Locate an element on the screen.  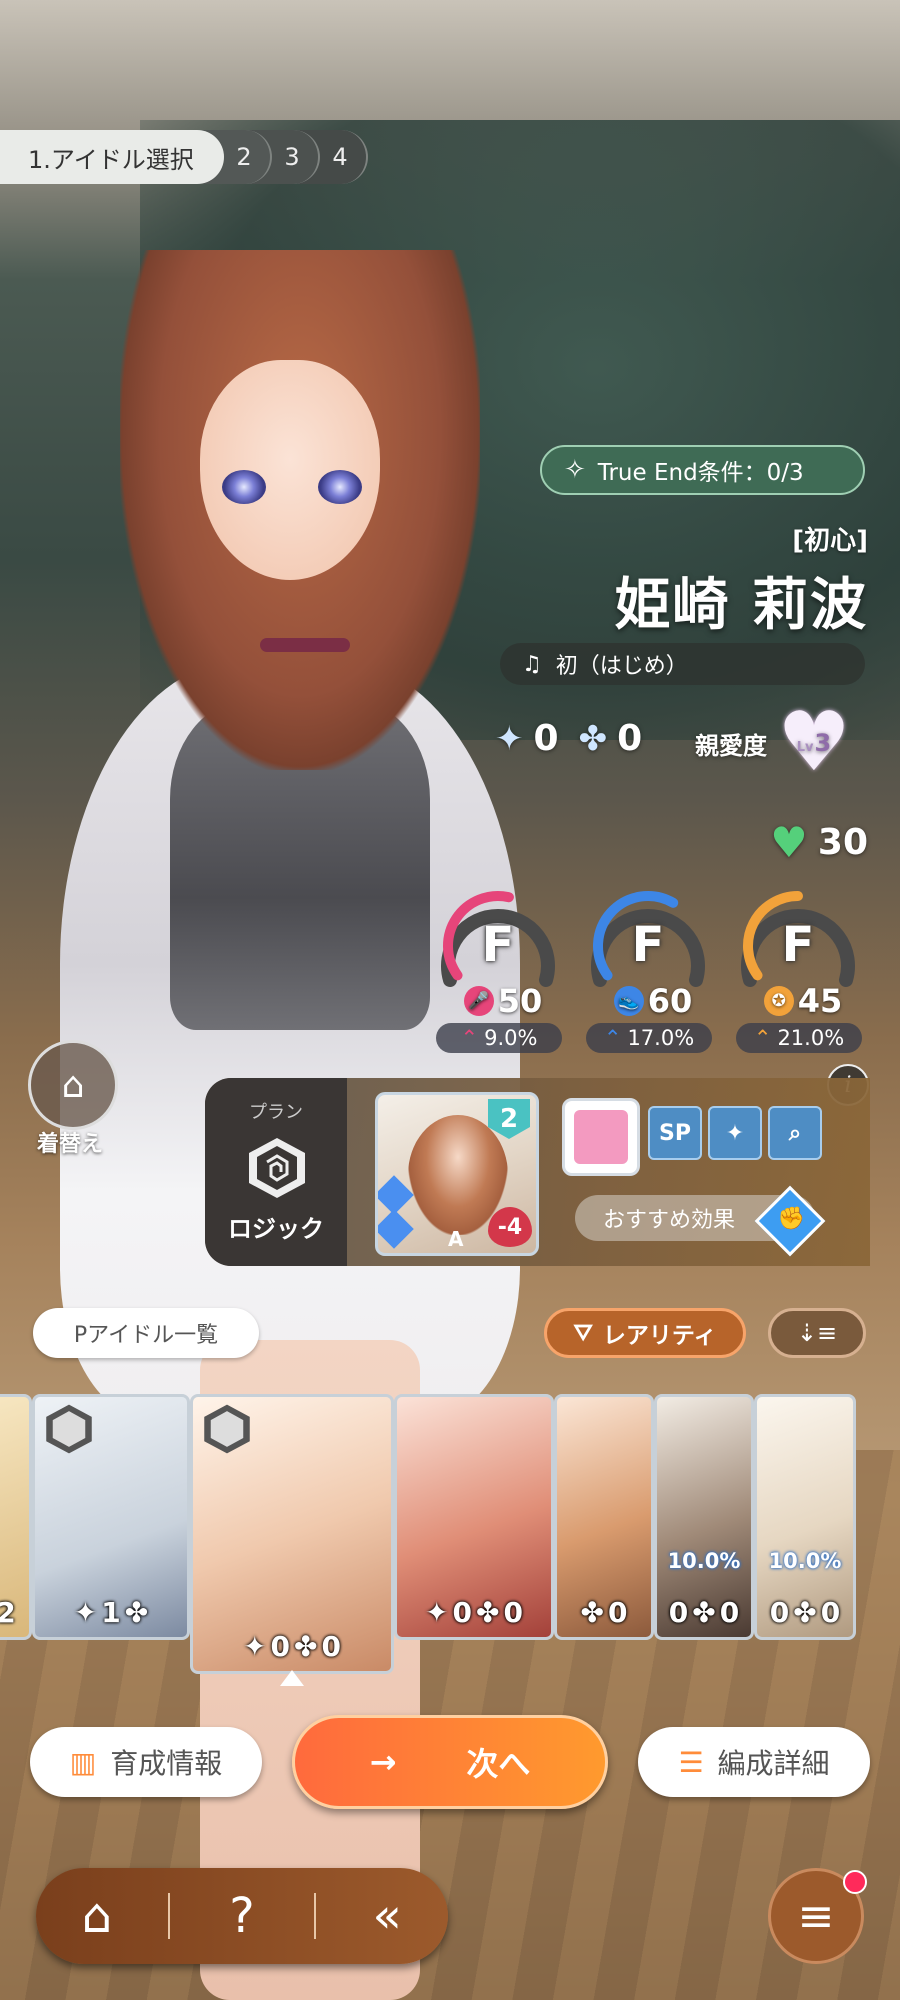
hanger-icon: ⌂ is located at coordinates (73, 1085).